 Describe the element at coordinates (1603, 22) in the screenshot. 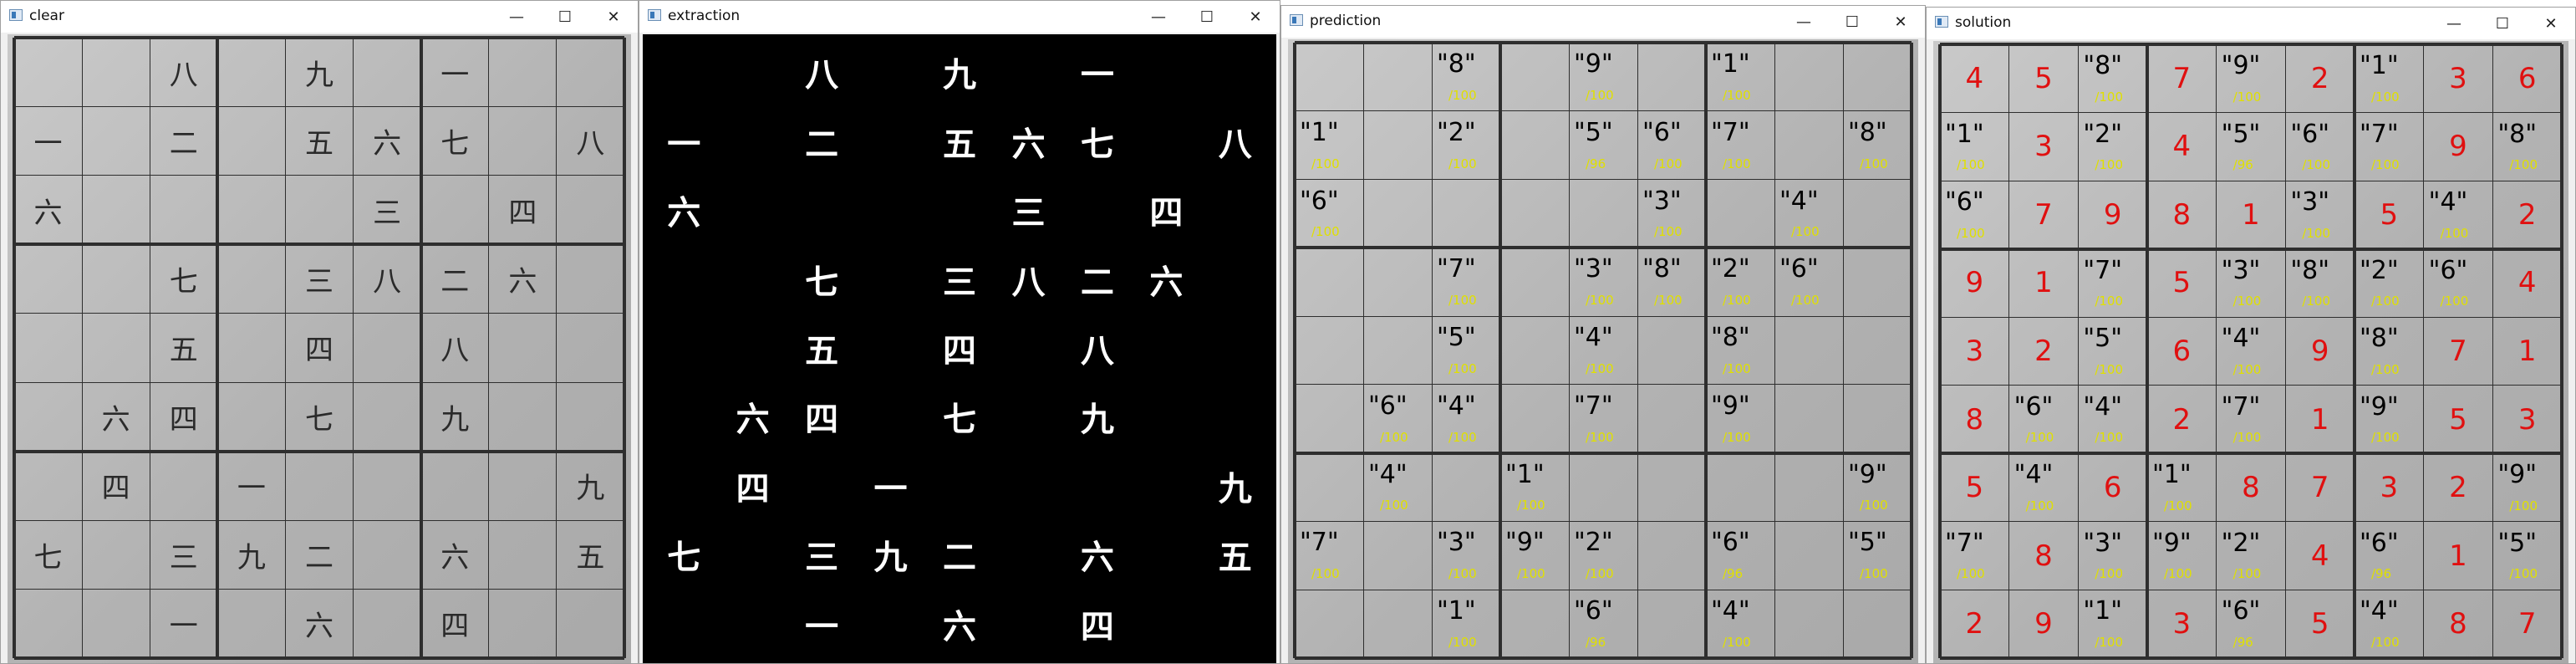

I see `title-bar: prediction — ☐ ✕` at that location.